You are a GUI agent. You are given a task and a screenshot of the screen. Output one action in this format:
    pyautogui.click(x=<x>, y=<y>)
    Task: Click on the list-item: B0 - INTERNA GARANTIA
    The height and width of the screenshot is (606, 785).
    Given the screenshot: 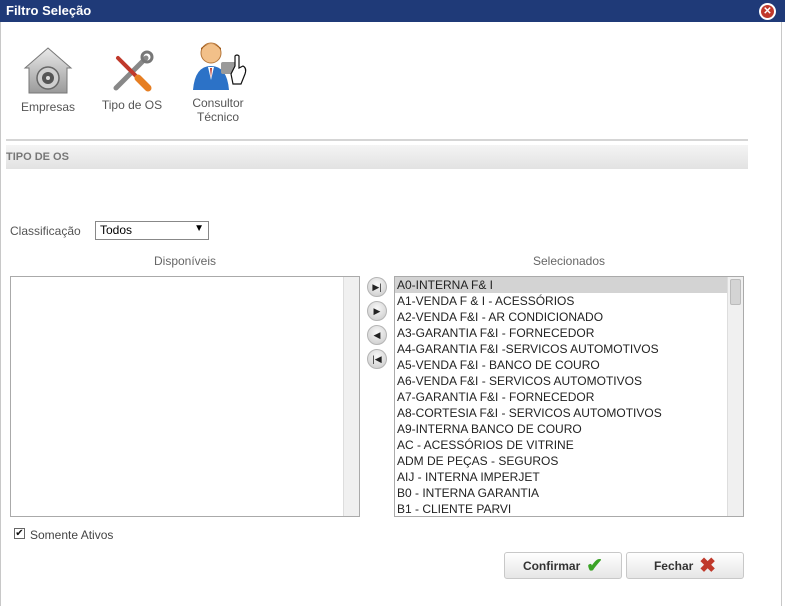 What is the action you would take?
    pyautogui.click(x=561, y=493)
    